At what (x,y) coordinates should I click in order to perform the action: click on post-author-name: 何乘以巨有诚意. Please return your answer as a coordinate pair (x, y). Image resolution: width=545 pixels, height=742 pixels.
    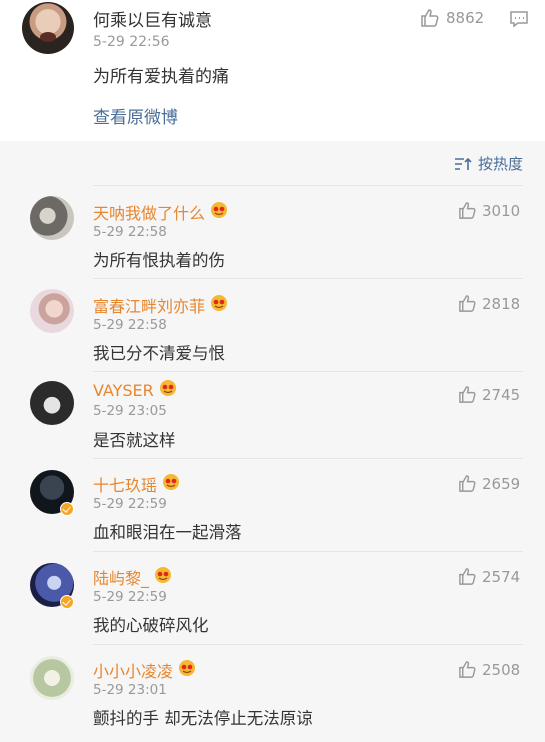
    Looking at the image, I should click on (152, 18).